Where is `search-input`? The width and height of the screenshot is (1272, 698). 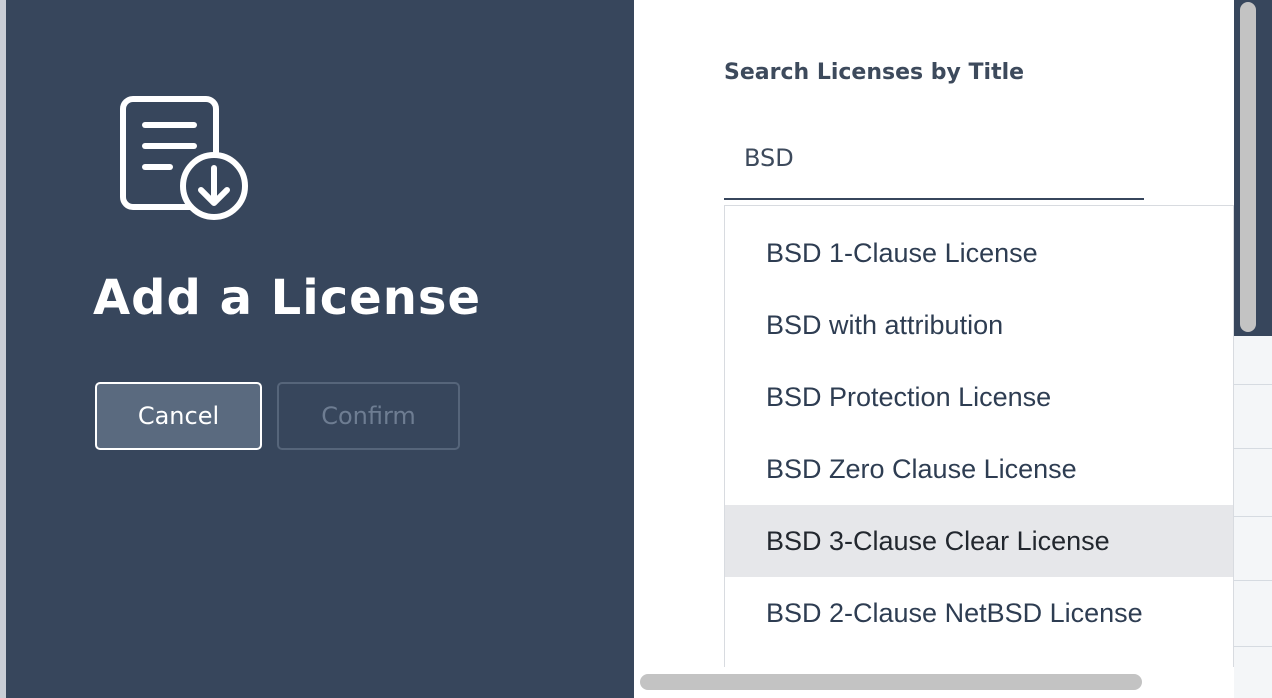 search-input is located at coordinates (934, 159).